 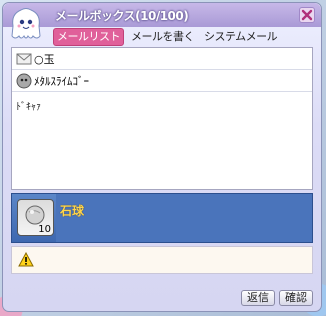 What do you see at coordinates (44, 59) in the screenshot?
I see `mail-subject: ○玉` at bounding box center [44, 59].